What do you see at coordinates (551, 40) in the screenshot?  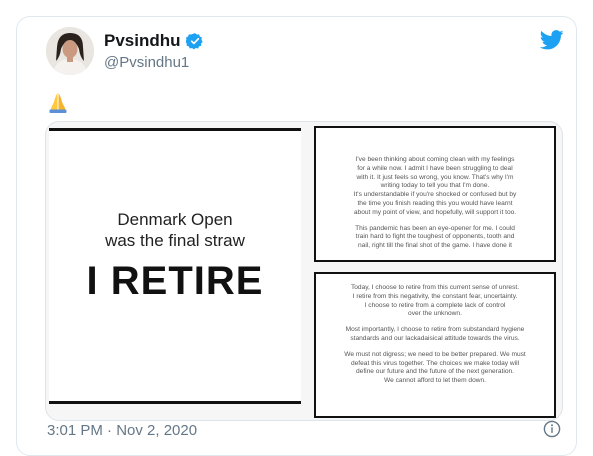 I see `twitter-bird-icon` at bounding box center [551, 40].